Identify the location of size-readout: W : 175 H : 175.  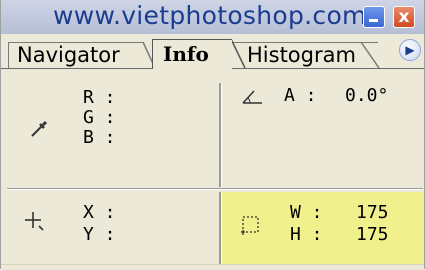
(322, 228).